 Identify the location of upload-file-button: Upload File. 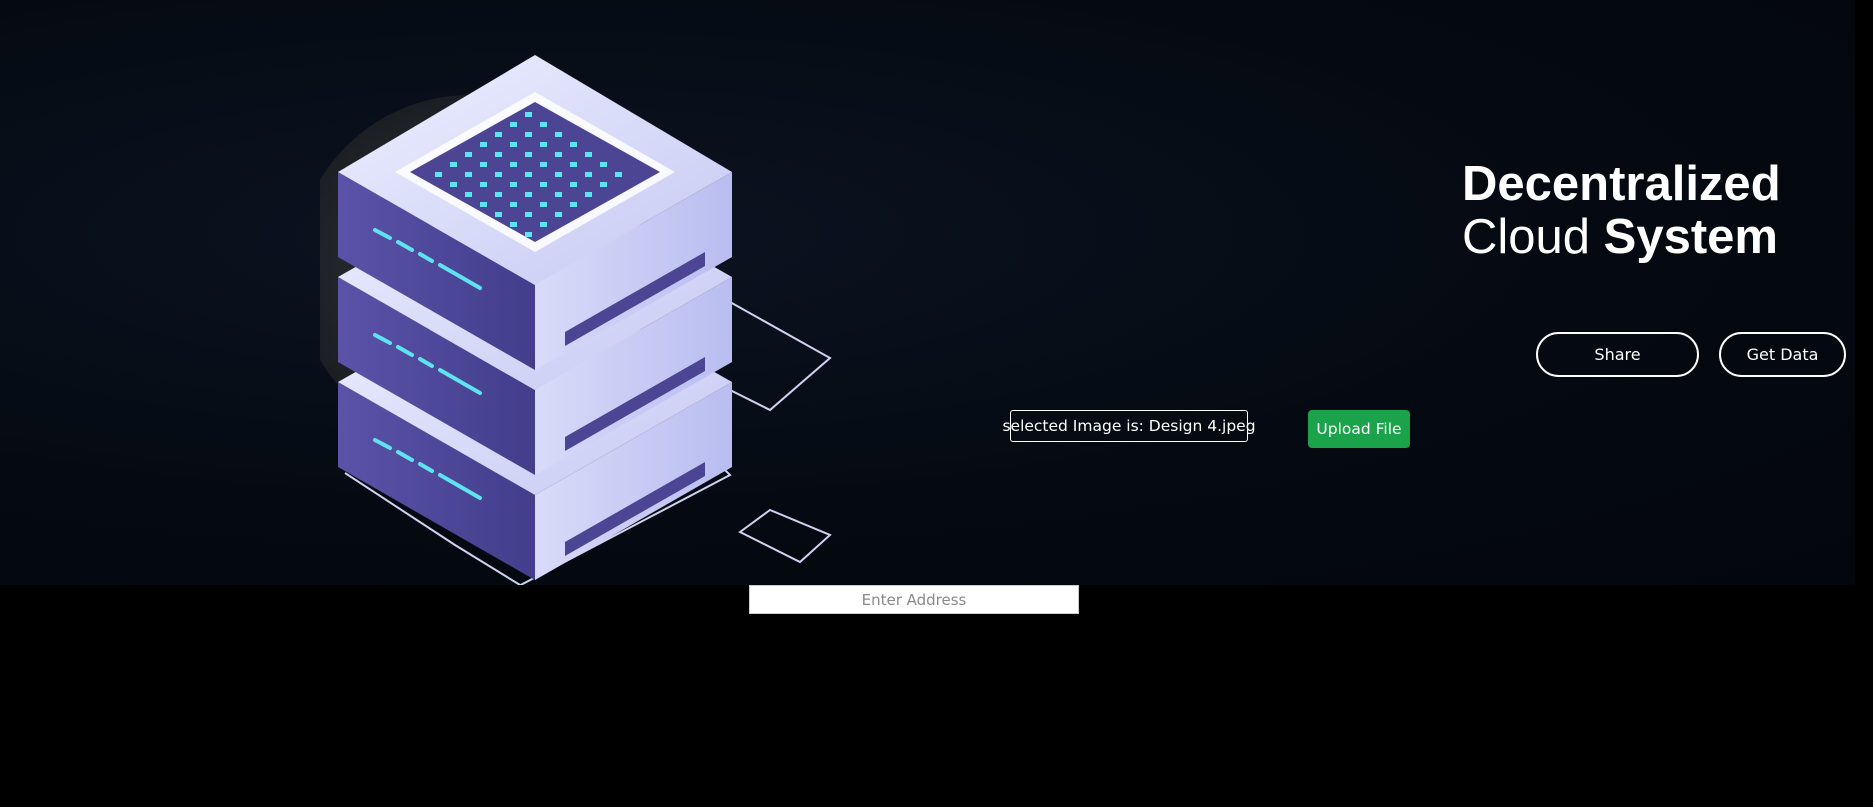
(1359, 429).